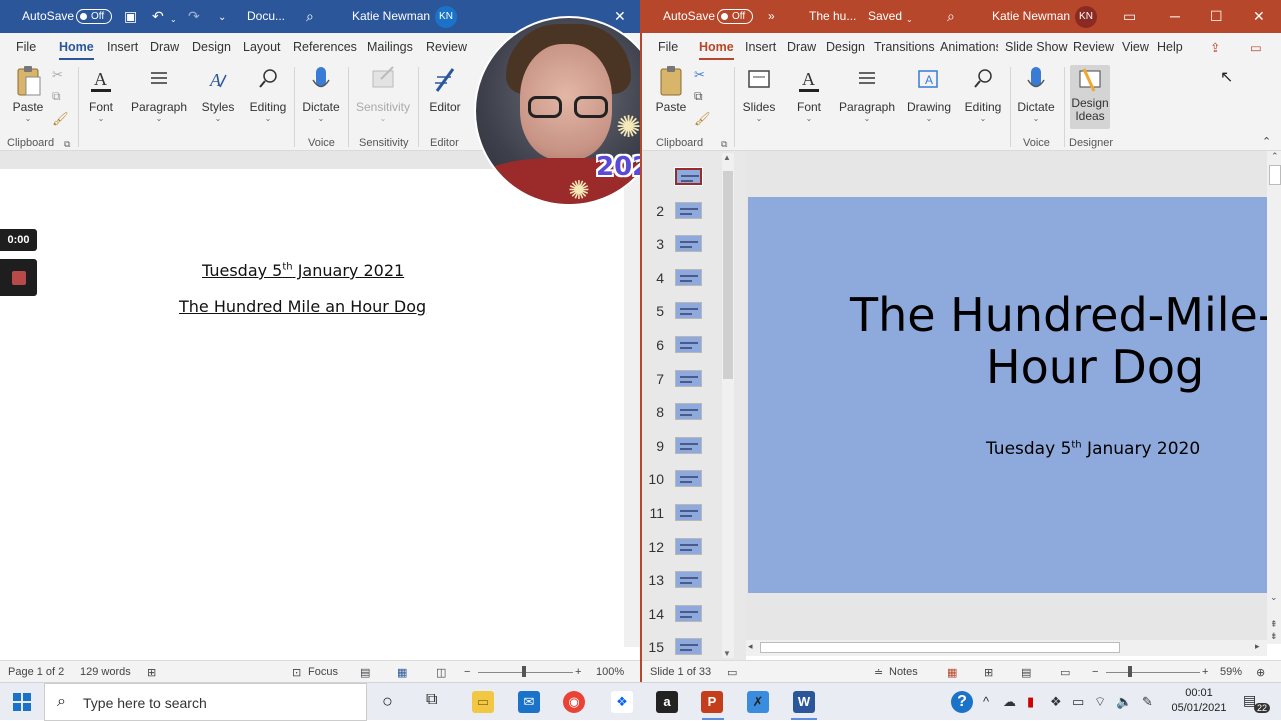  What do you see at coordinates (952, 672) in the screenshot?
I see `normal-view-icon: ▦` at bounding box center [952, 672].